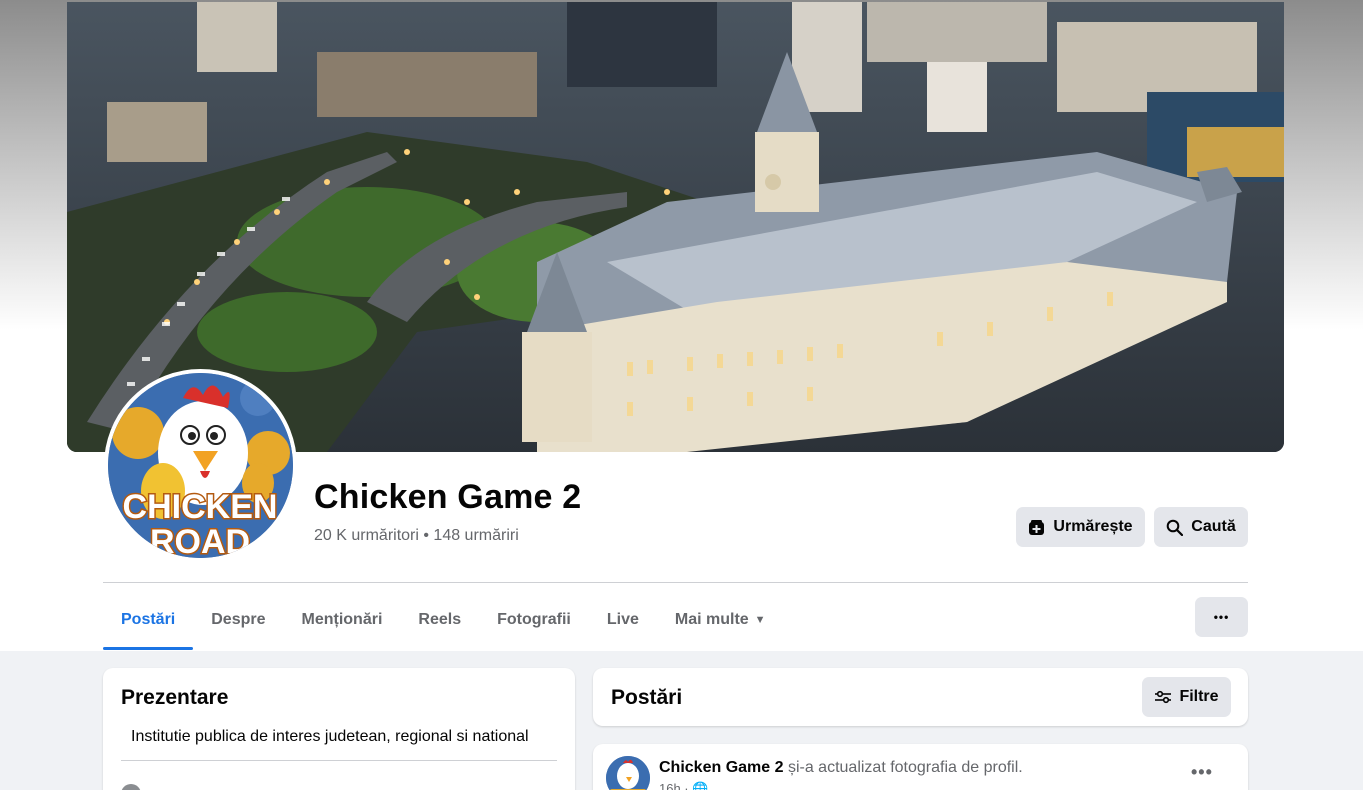 The width and height of the screenshot is (1363, 790). What do you see at coordinates (647, 697) in the screenshot?
I see `posts-title: Postări` at bounding box center [647, 697].